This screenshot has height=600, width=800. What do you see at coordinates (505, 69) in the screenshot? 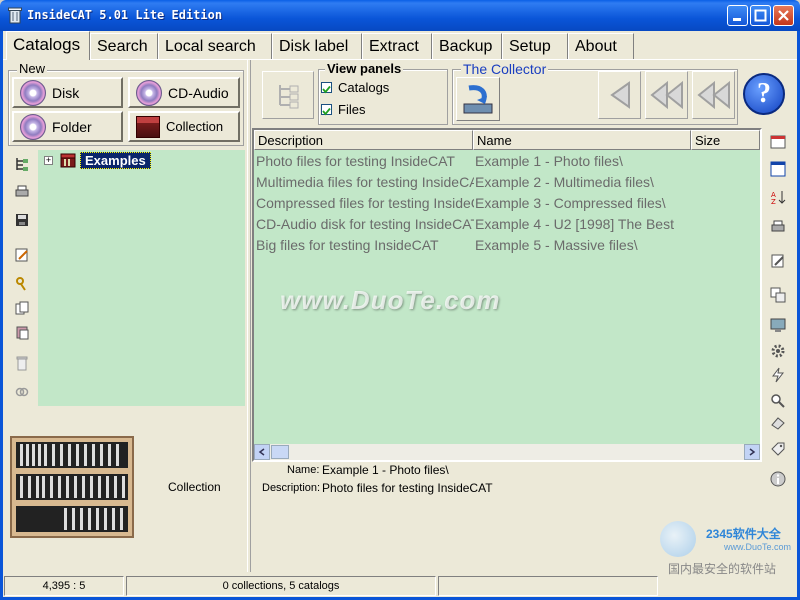
I see `collector-legend: The Collector` at bounding box center [505, 69].